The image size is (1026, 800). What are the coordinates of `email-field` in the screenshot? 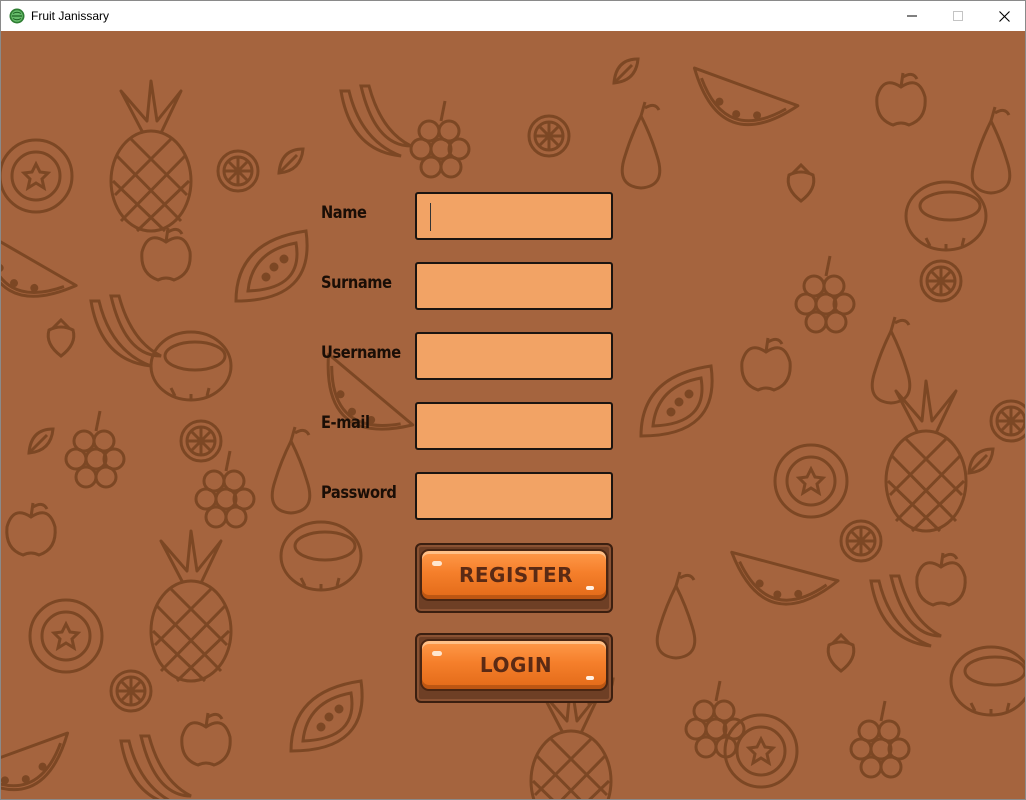 It's located at (514, 426).